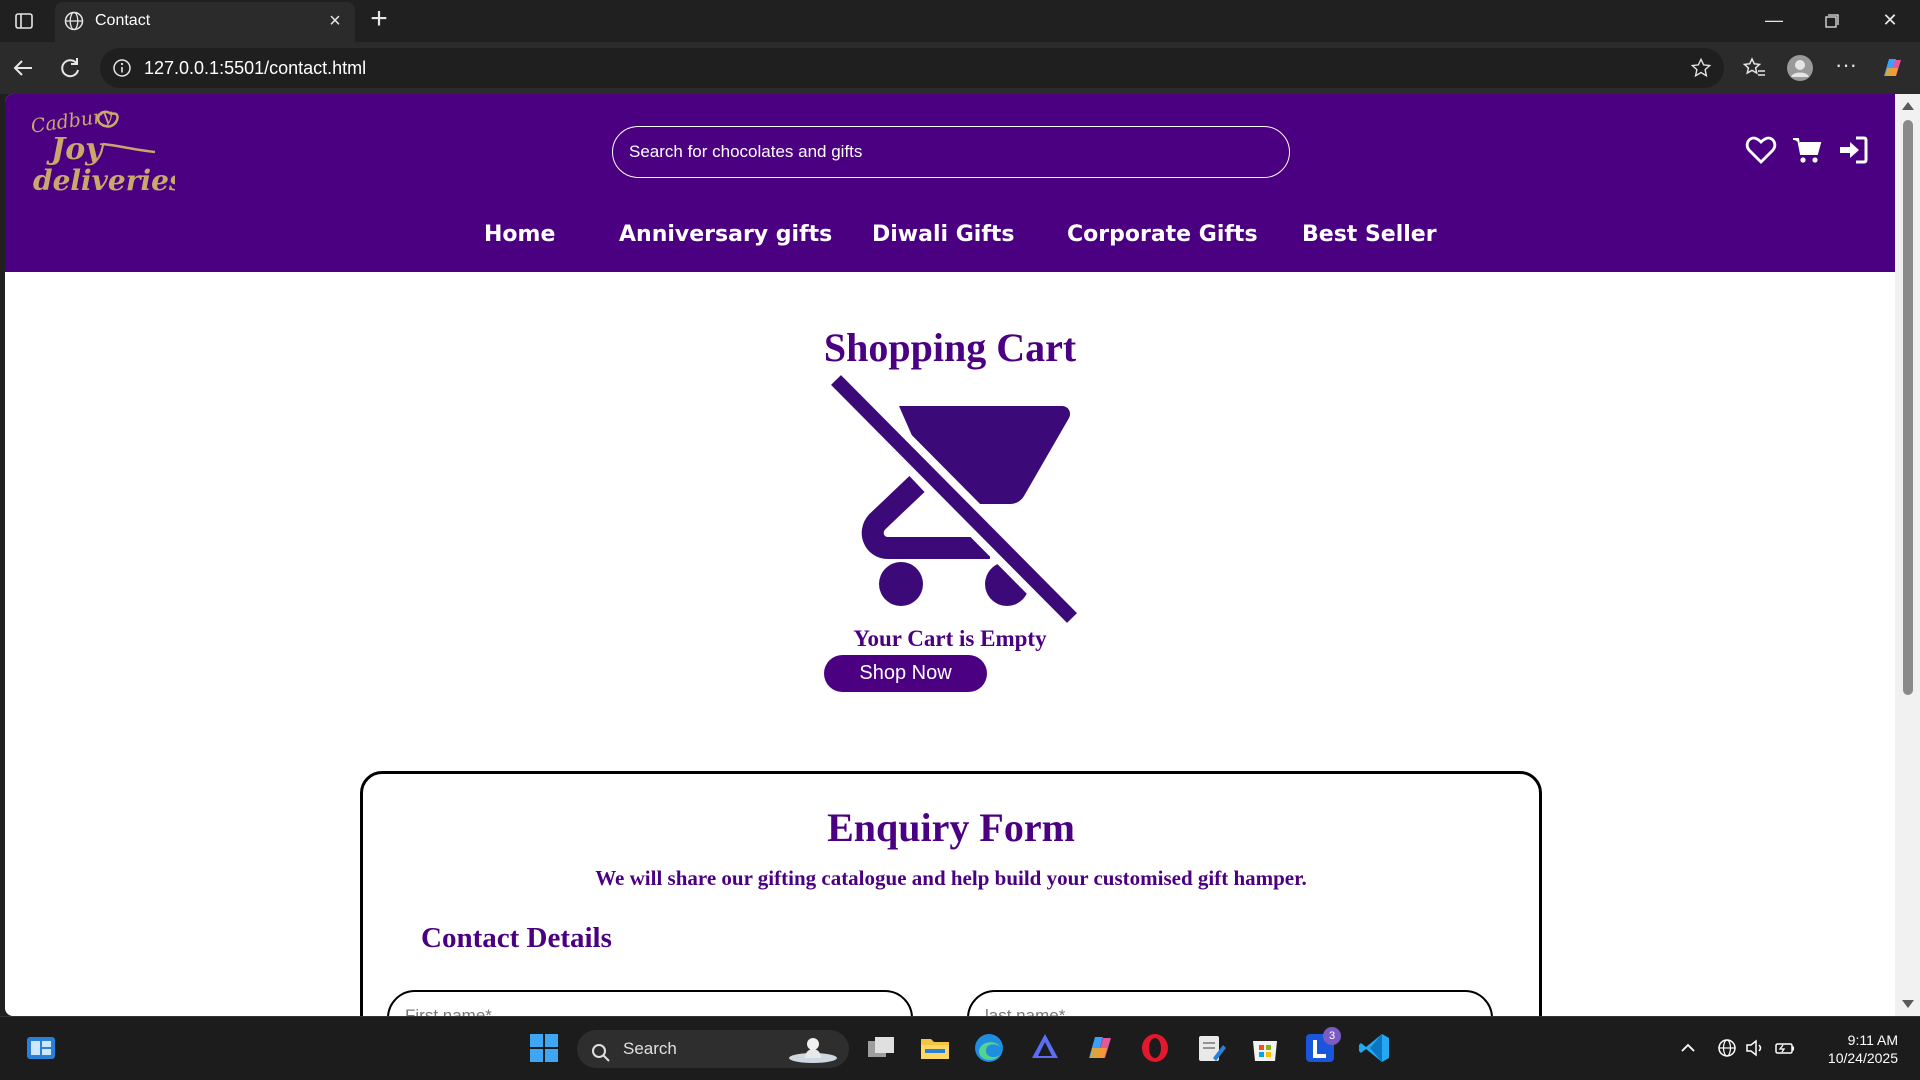  I want to click on new-tab-button: +, so click(379, 19).